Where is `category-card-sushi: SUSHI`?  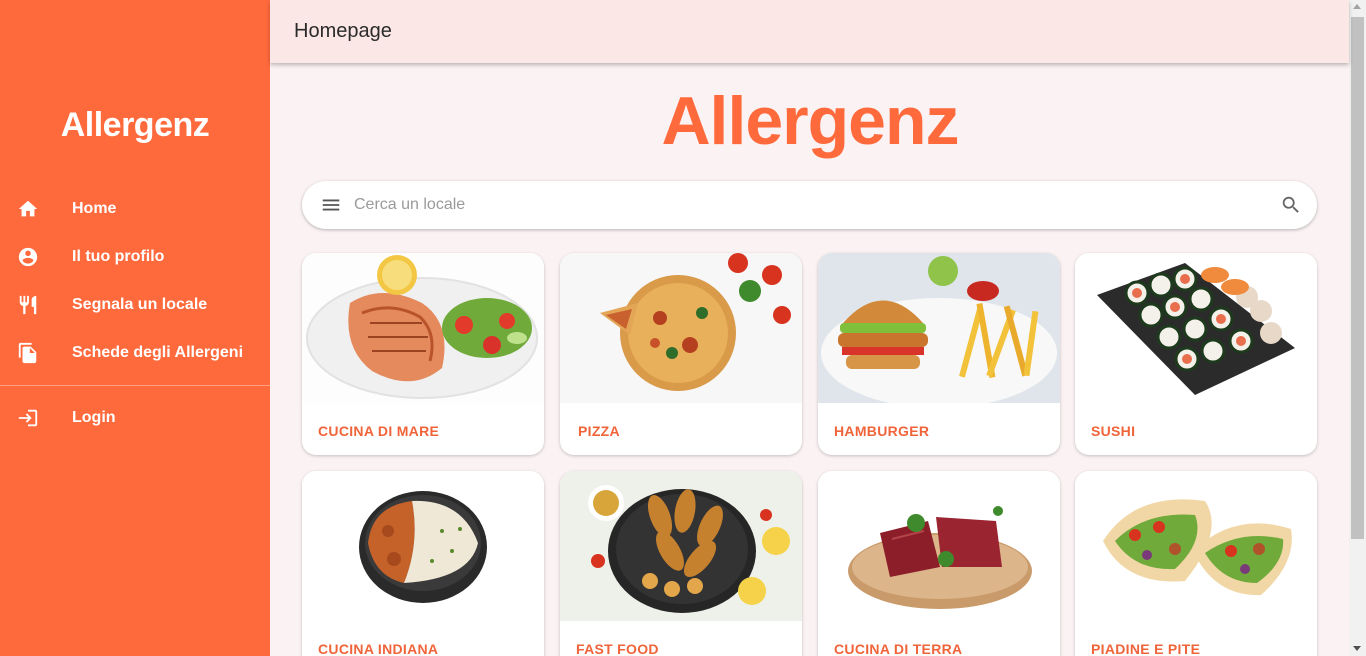
category-card-sushi: SUSHI is located at coordinates (1196, 354).